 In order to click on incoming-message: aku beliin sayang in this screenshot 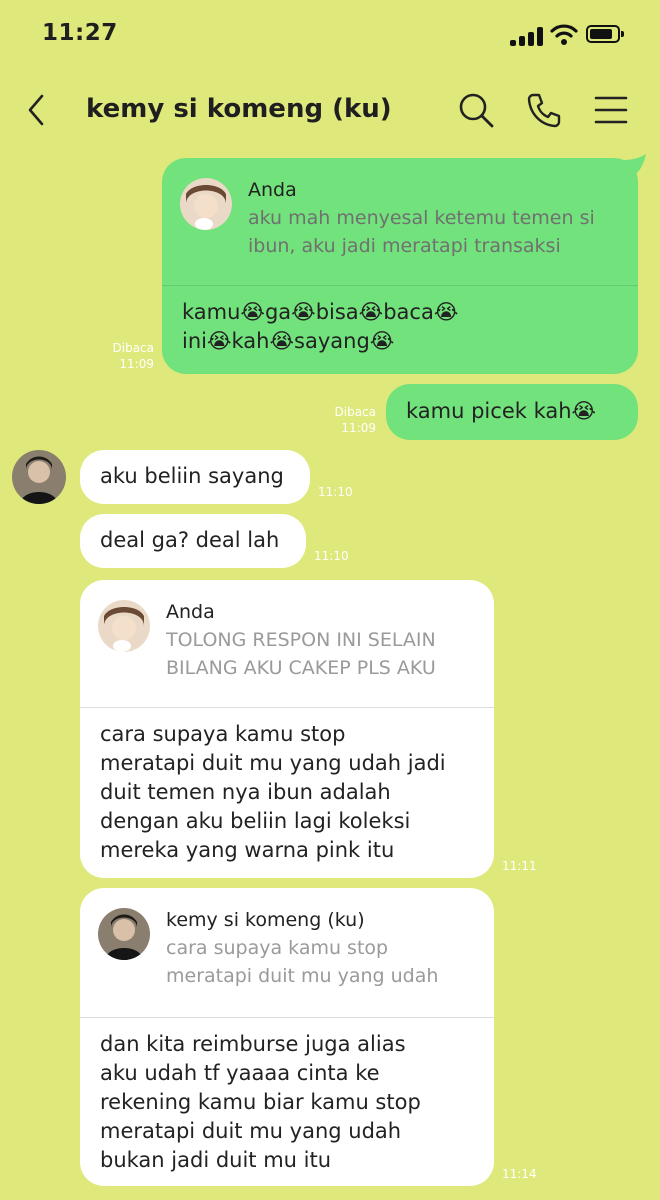, I will do `click(195, 477)`.